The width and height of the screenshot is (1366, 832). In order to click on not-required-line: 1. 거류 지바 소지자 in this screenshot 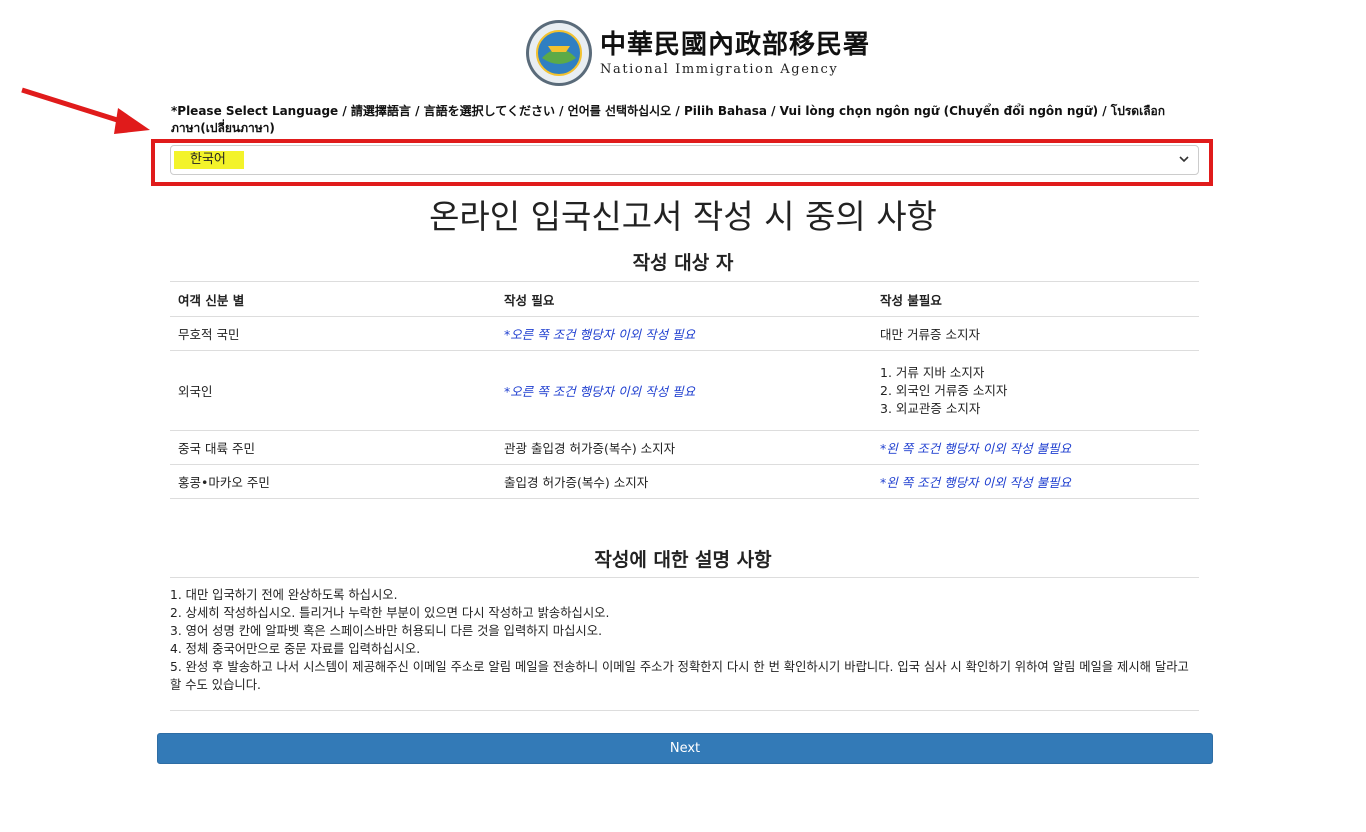, I will do `click(932, 372)`.